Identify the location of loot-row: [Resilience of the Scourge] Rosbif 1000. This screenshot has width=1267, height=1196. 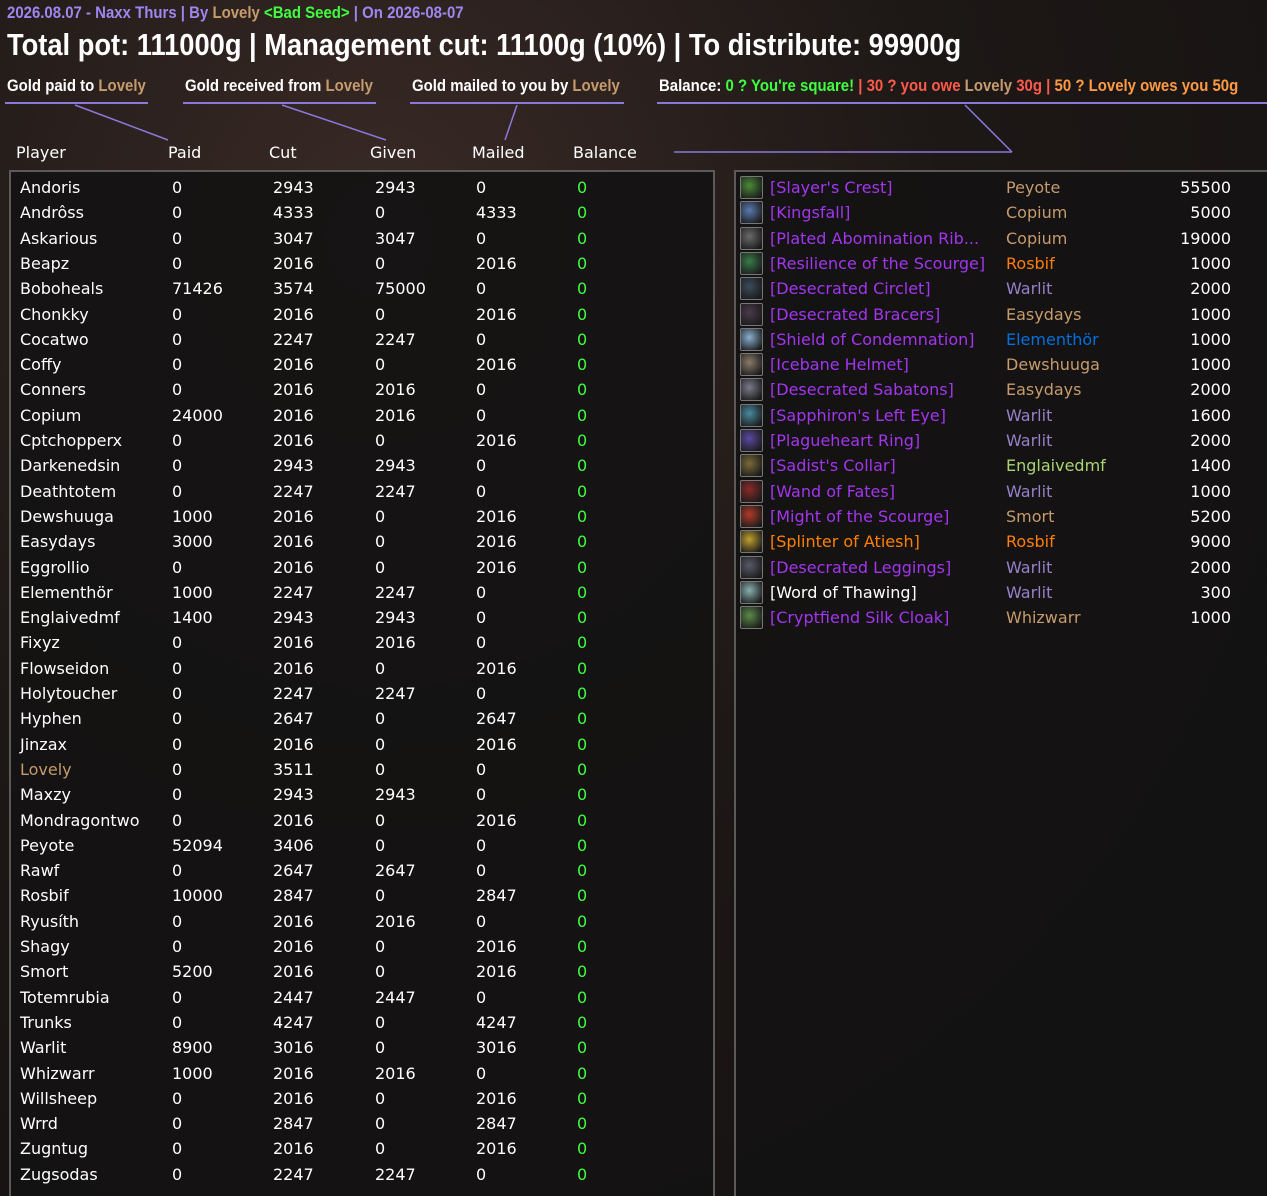
(1001, 263).